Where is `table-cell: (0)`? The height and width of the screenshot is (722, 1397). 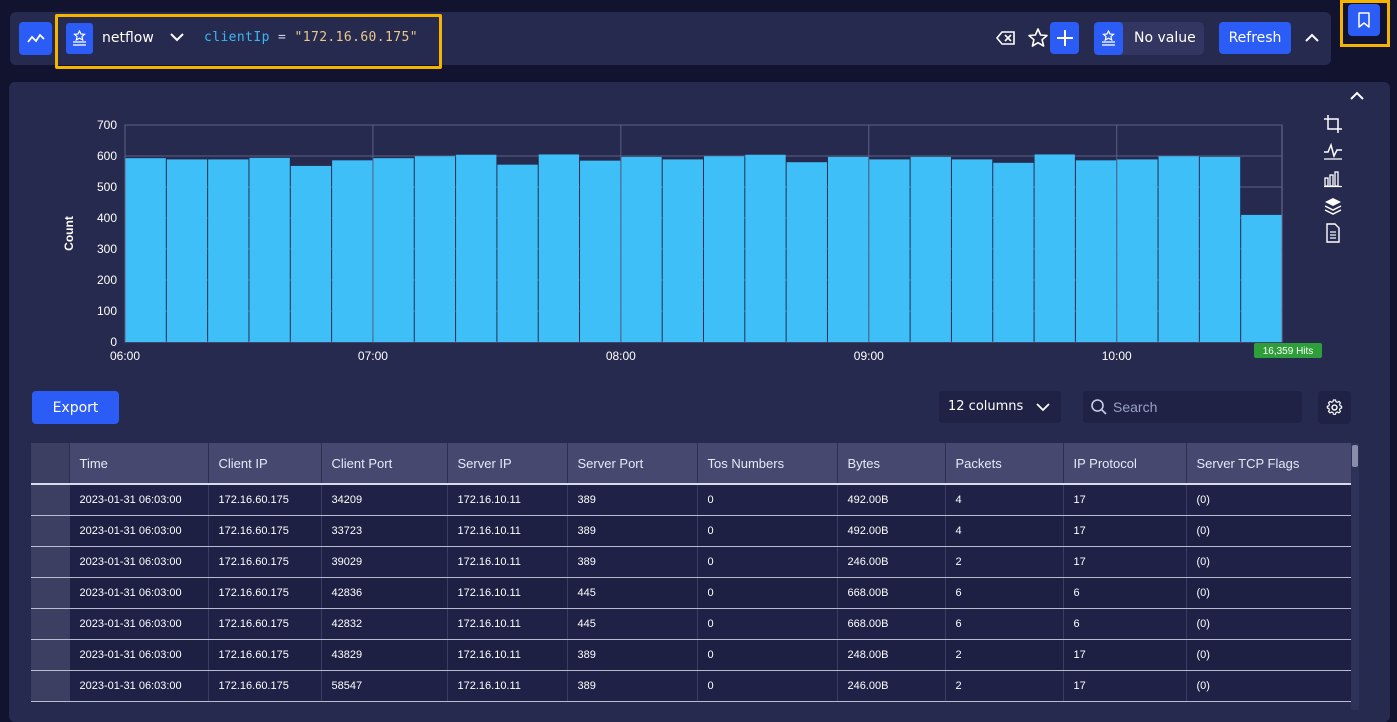 table-cell: (0) is located at coordinates (1268, 686).